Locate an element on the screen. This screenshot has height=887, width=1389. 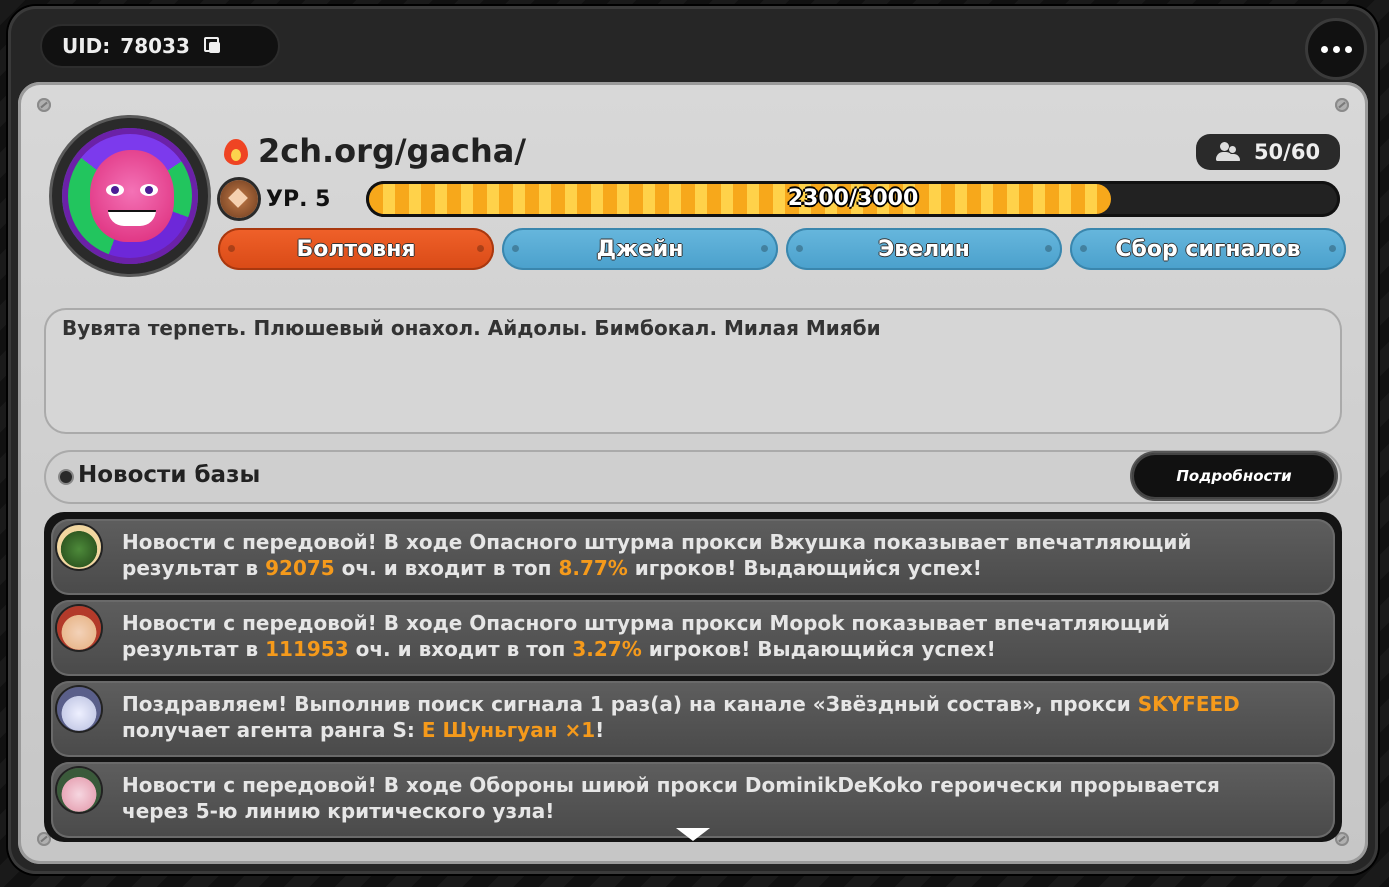
tag-chatter: Болтовня is located at coordinates (356, 249).